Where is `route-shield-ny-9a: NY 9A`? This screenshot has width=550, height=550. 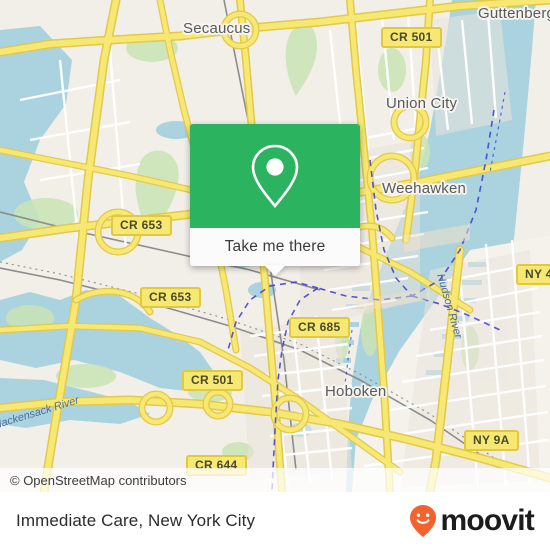
route-shield-ny-9a: NY 9A is located at coordinates (491, 440).